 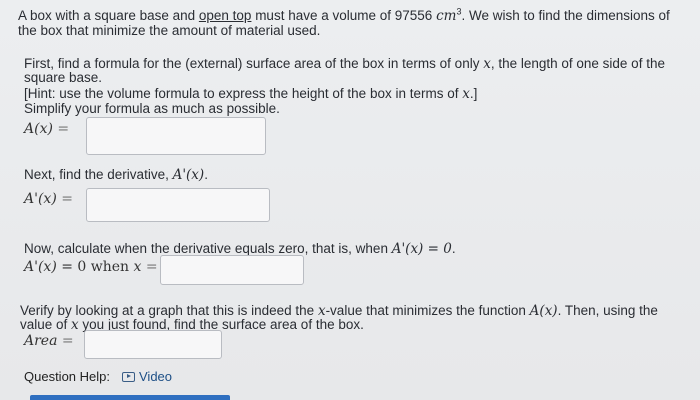 I want to click on step4-text-mid: -value that minimizes the function, so click(x=427, y=310).